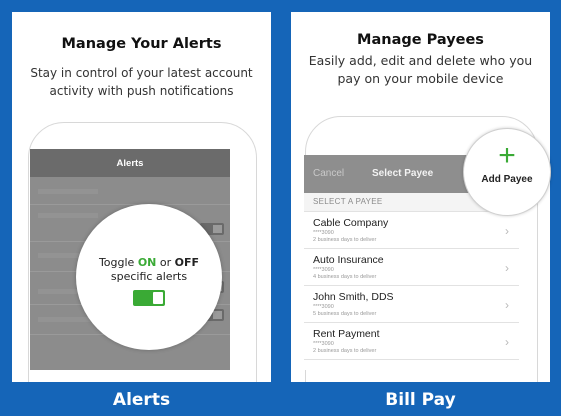 Image resolution: width=561 pixels, height=416 pixels. Describe the element at coordinates (141, 44) in the screenshot. I see `alerts-title: Manage Your Alerts` at that location.